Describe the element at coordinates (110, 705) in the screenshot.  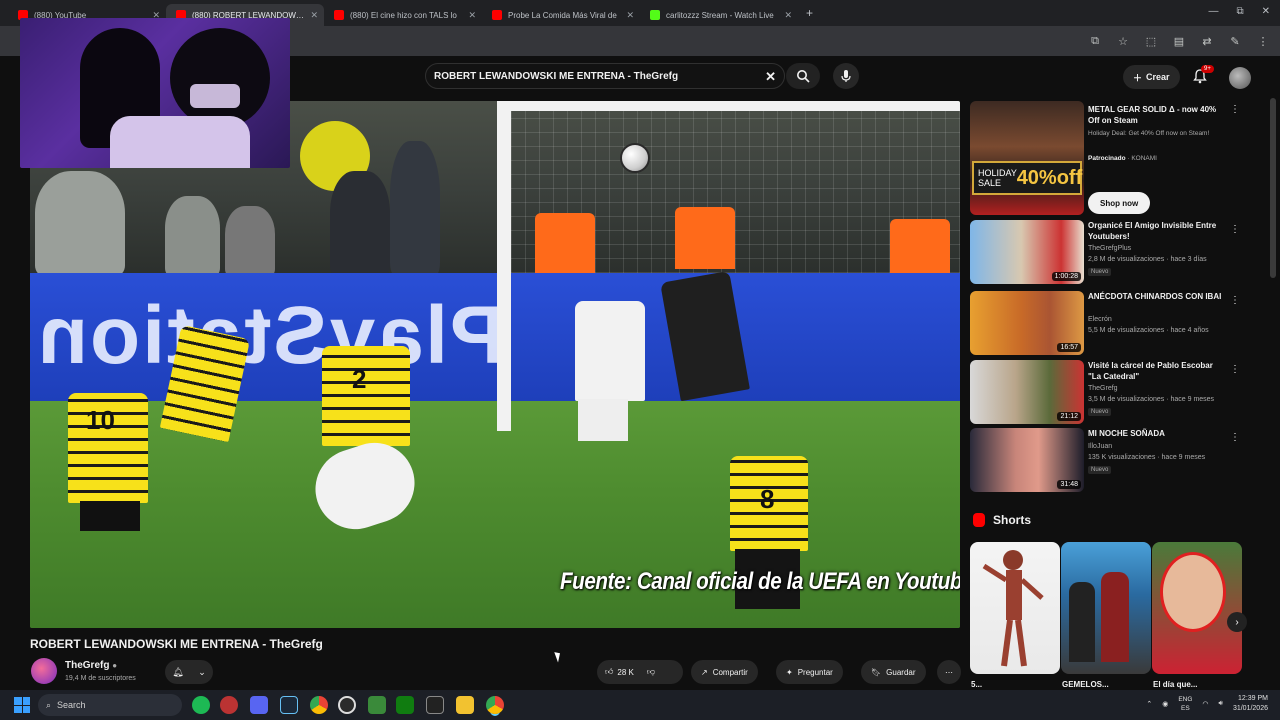
I see `taskbar-search: ⌕ Search` at that location.